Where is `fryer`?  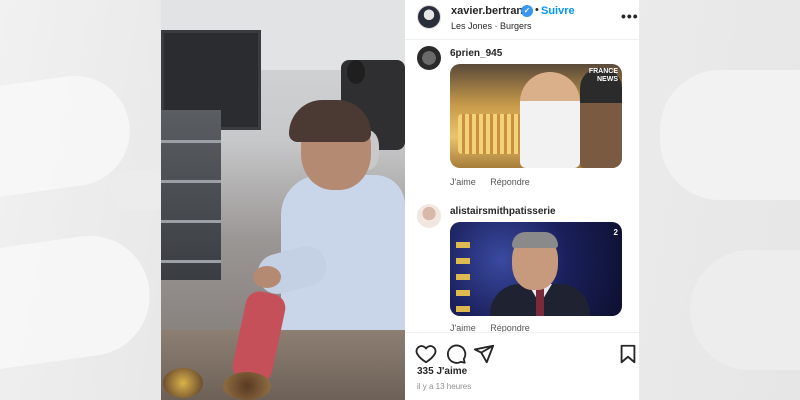
fryer is located at coordinates (493, 134).